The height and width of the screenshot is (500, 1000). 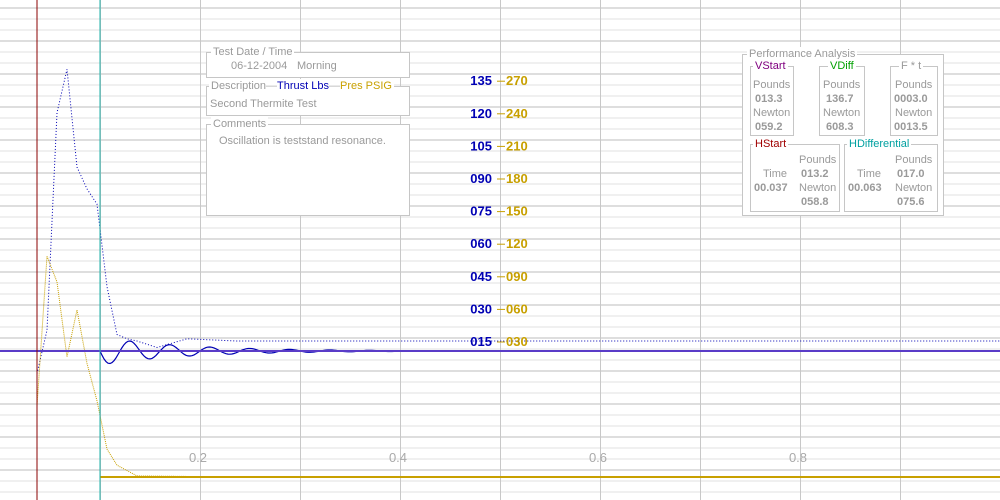 I want to click on pressure-tick-label: 180, so click(x=517, y=178).